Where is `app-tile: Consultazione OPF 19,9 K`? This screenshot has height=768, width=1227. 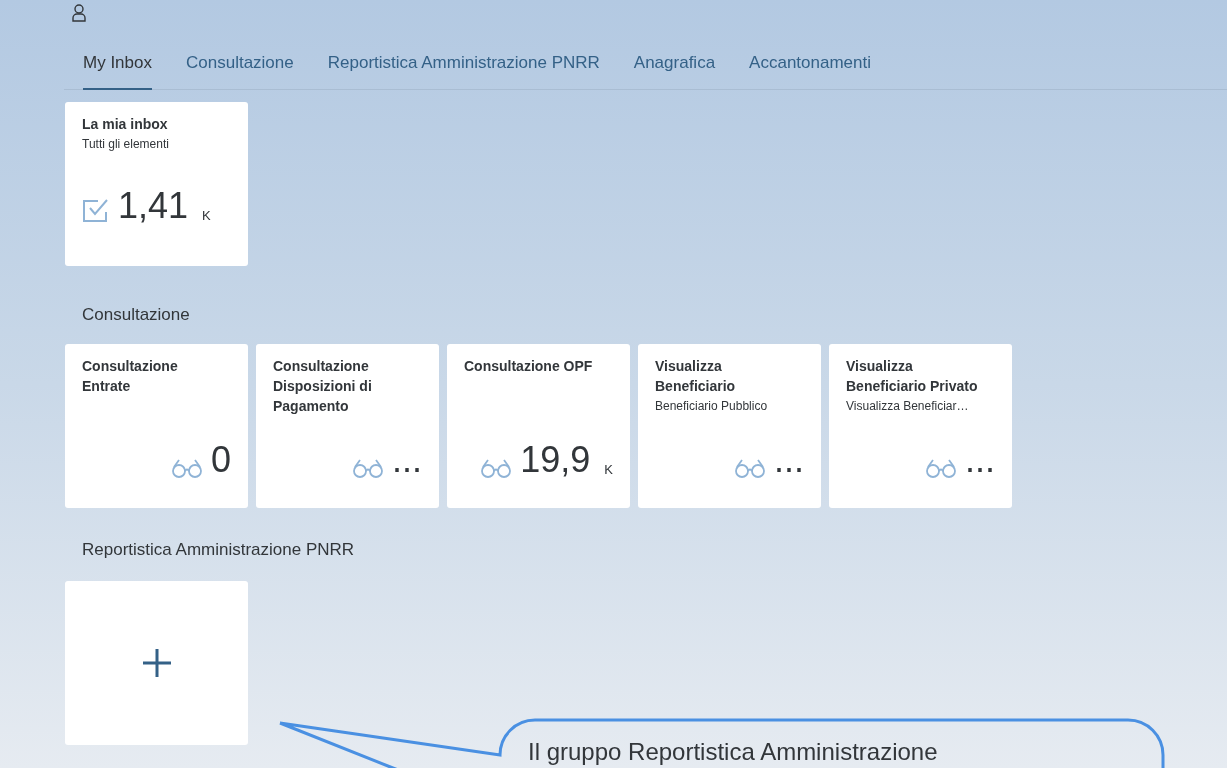 app-tile: Consultazione OPF 19,9 K is located at coordinates (538, 426).